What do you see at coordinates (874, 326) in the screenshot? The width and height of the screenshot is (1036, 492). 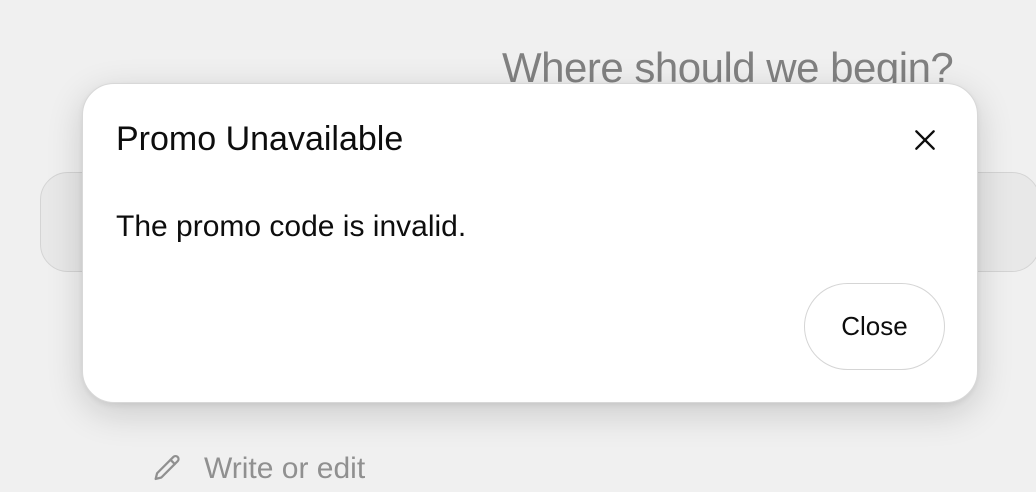 I see `close-button: Close` at bounding box center [874, 326].